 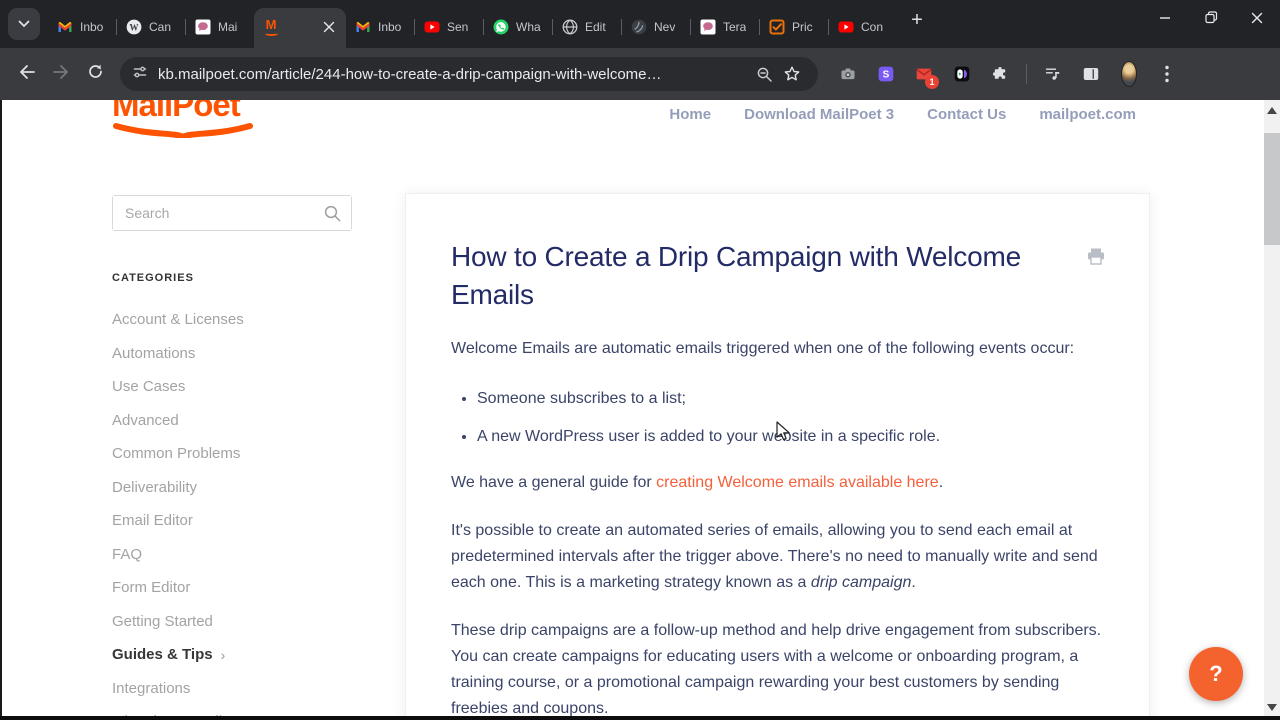 I want to click on tab: Nev, so click(x=656, y=27).